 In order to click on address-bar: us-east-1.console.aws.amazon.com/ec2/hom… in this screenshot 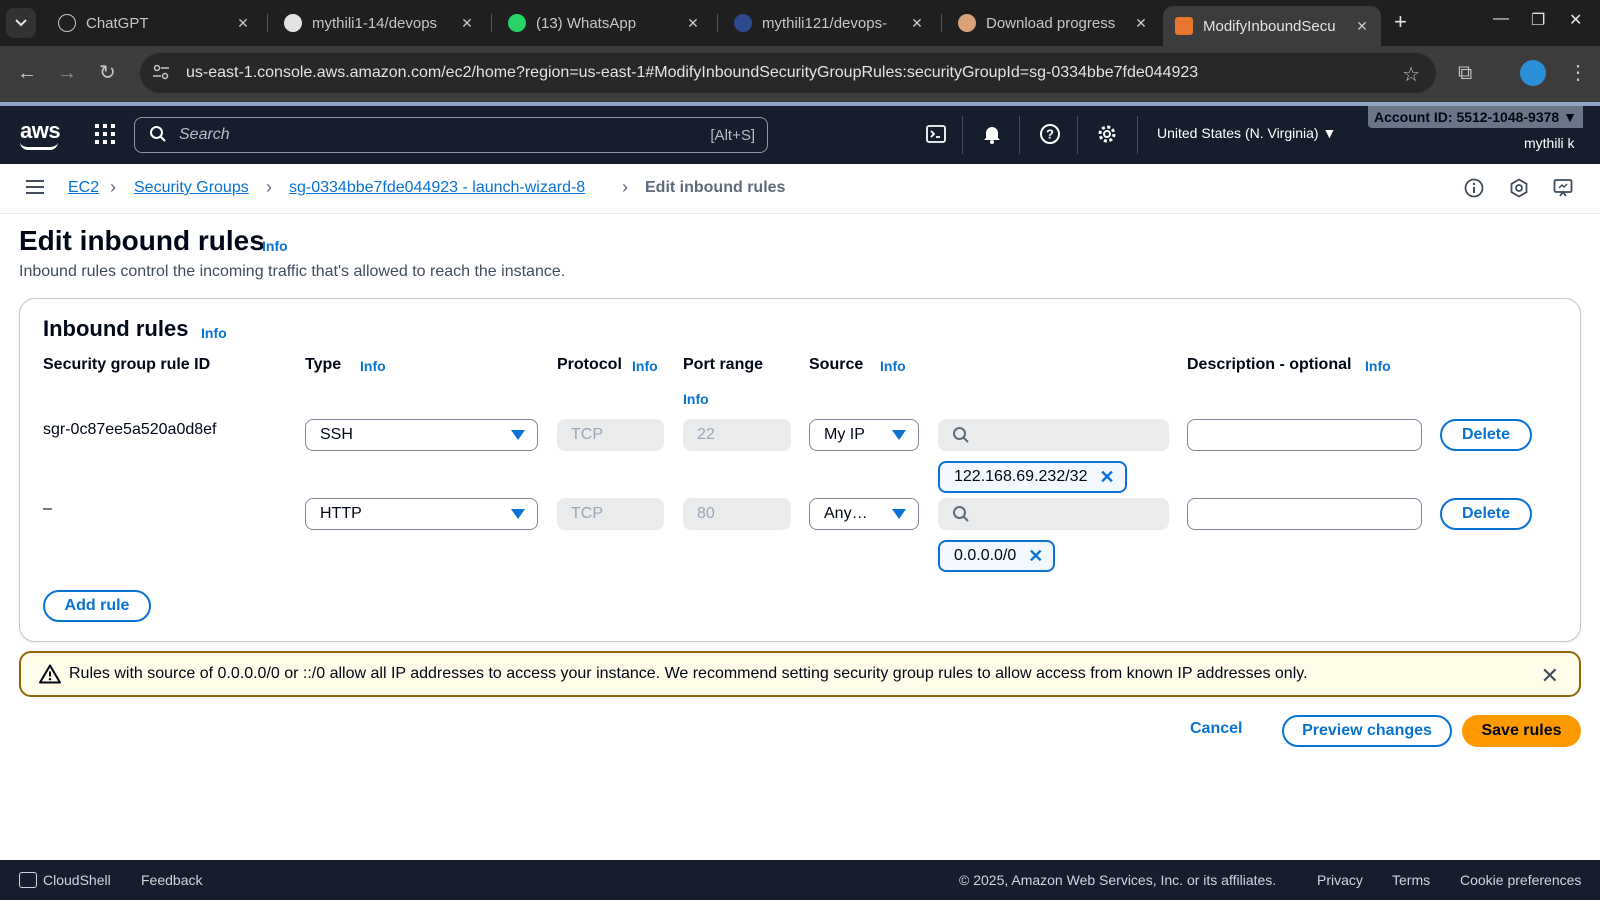, I will do `click(788, 73)`.